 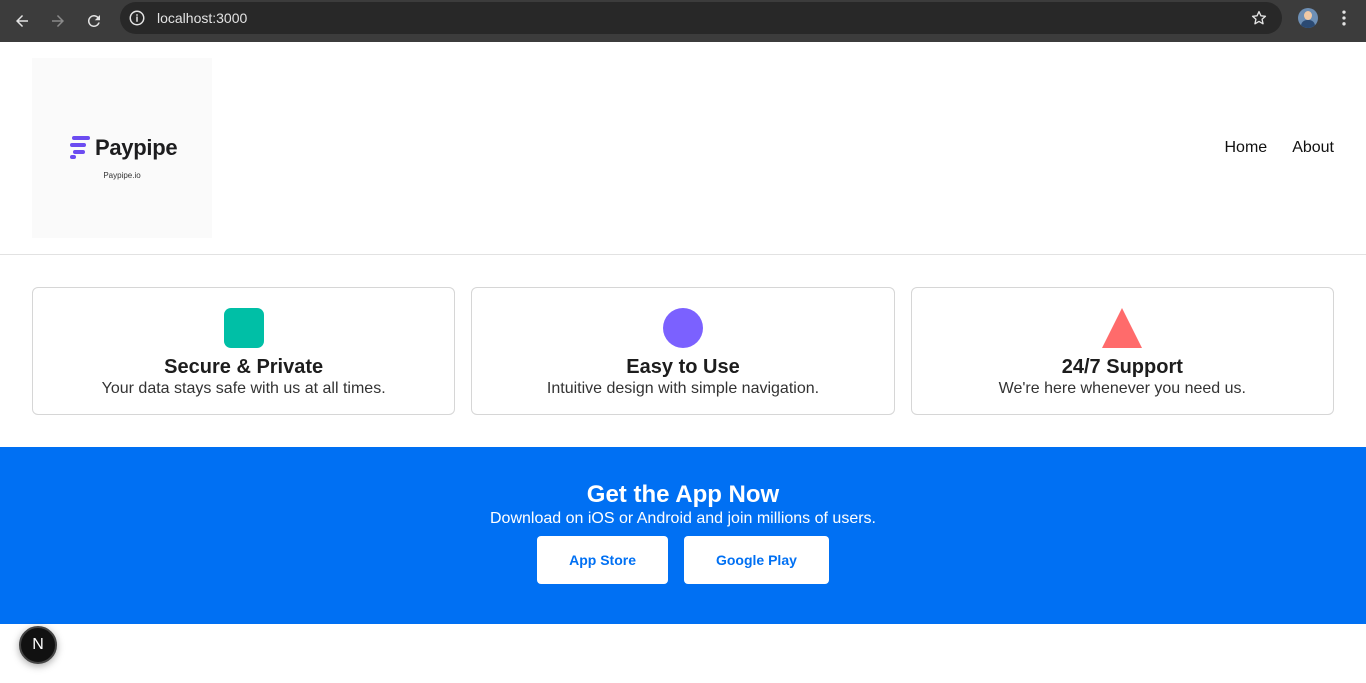 What do you see at coordinates (1122, 367) in the screenshot?
I see `feature-title: 24/7 Support` at bounding box center [1122, 367].